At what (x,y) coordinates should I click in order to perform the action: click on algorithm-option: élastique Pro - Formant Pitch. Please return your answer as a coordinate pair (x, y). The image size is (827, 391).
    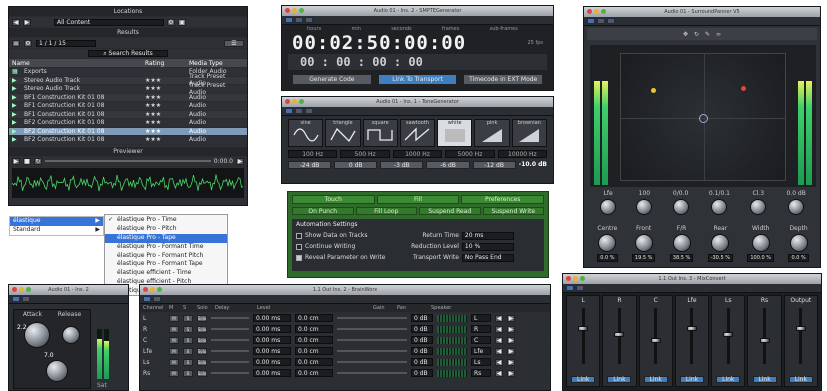
    Looking at the image, I should click on (166, 256).